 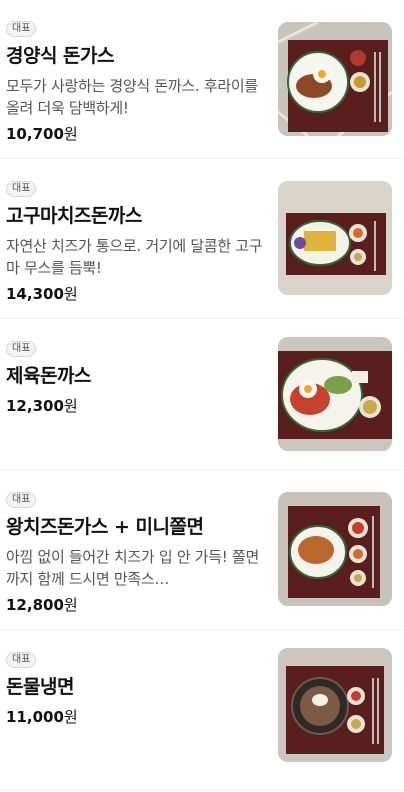 I want to click on price-value: 12,800, so click(x=35, y=605).